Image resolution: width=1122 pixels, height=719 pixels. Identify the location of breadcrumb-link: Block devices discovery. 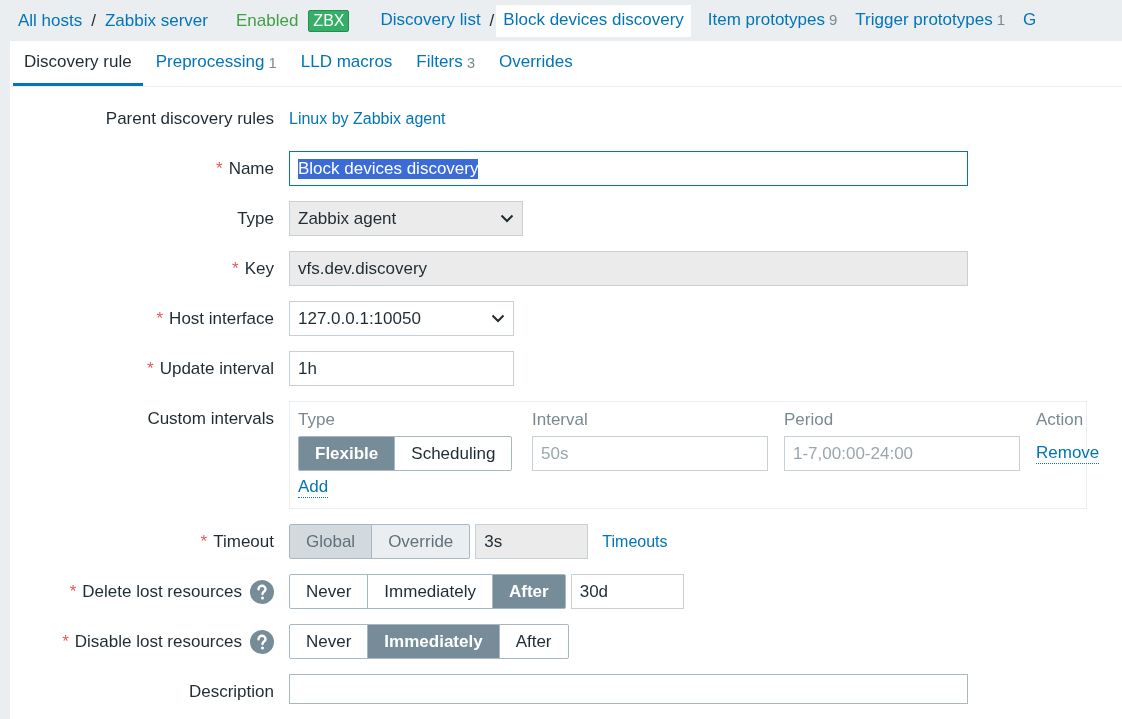
(593, 20).